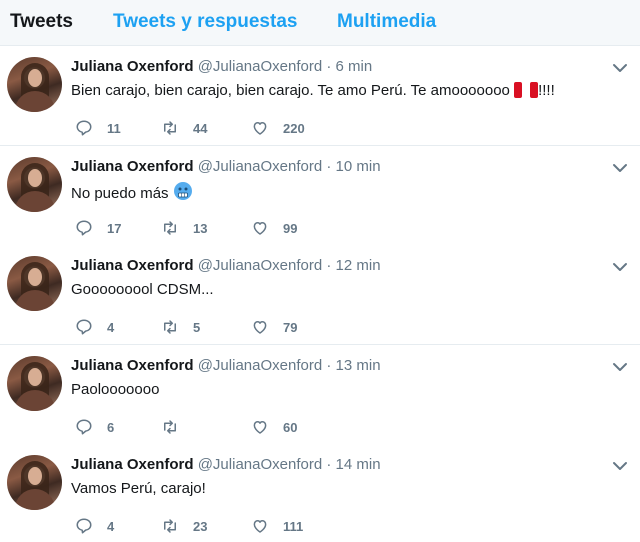  I want to click on tweet-timestamp: 14 min, so click(358, 464).